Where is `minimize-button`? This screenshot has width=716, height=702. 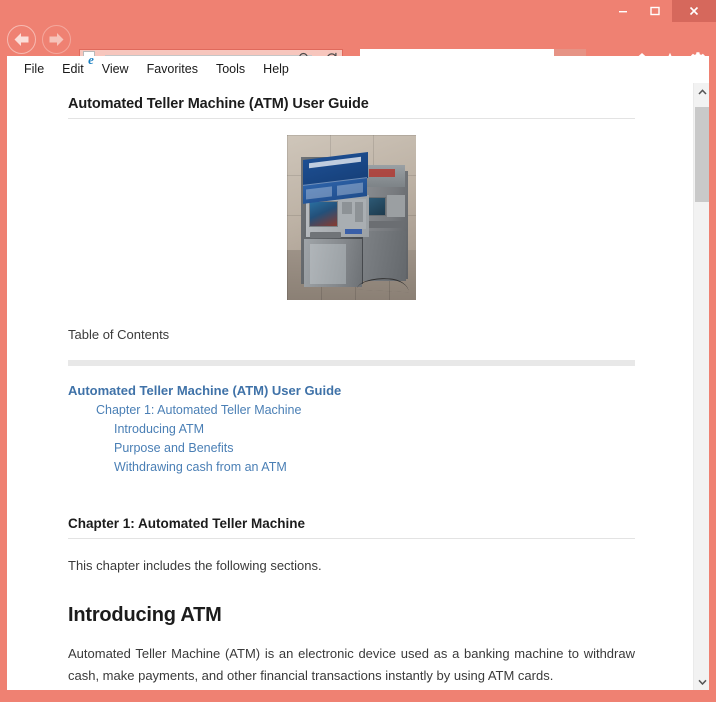 minimize-button is located at coordinates (623, 11).